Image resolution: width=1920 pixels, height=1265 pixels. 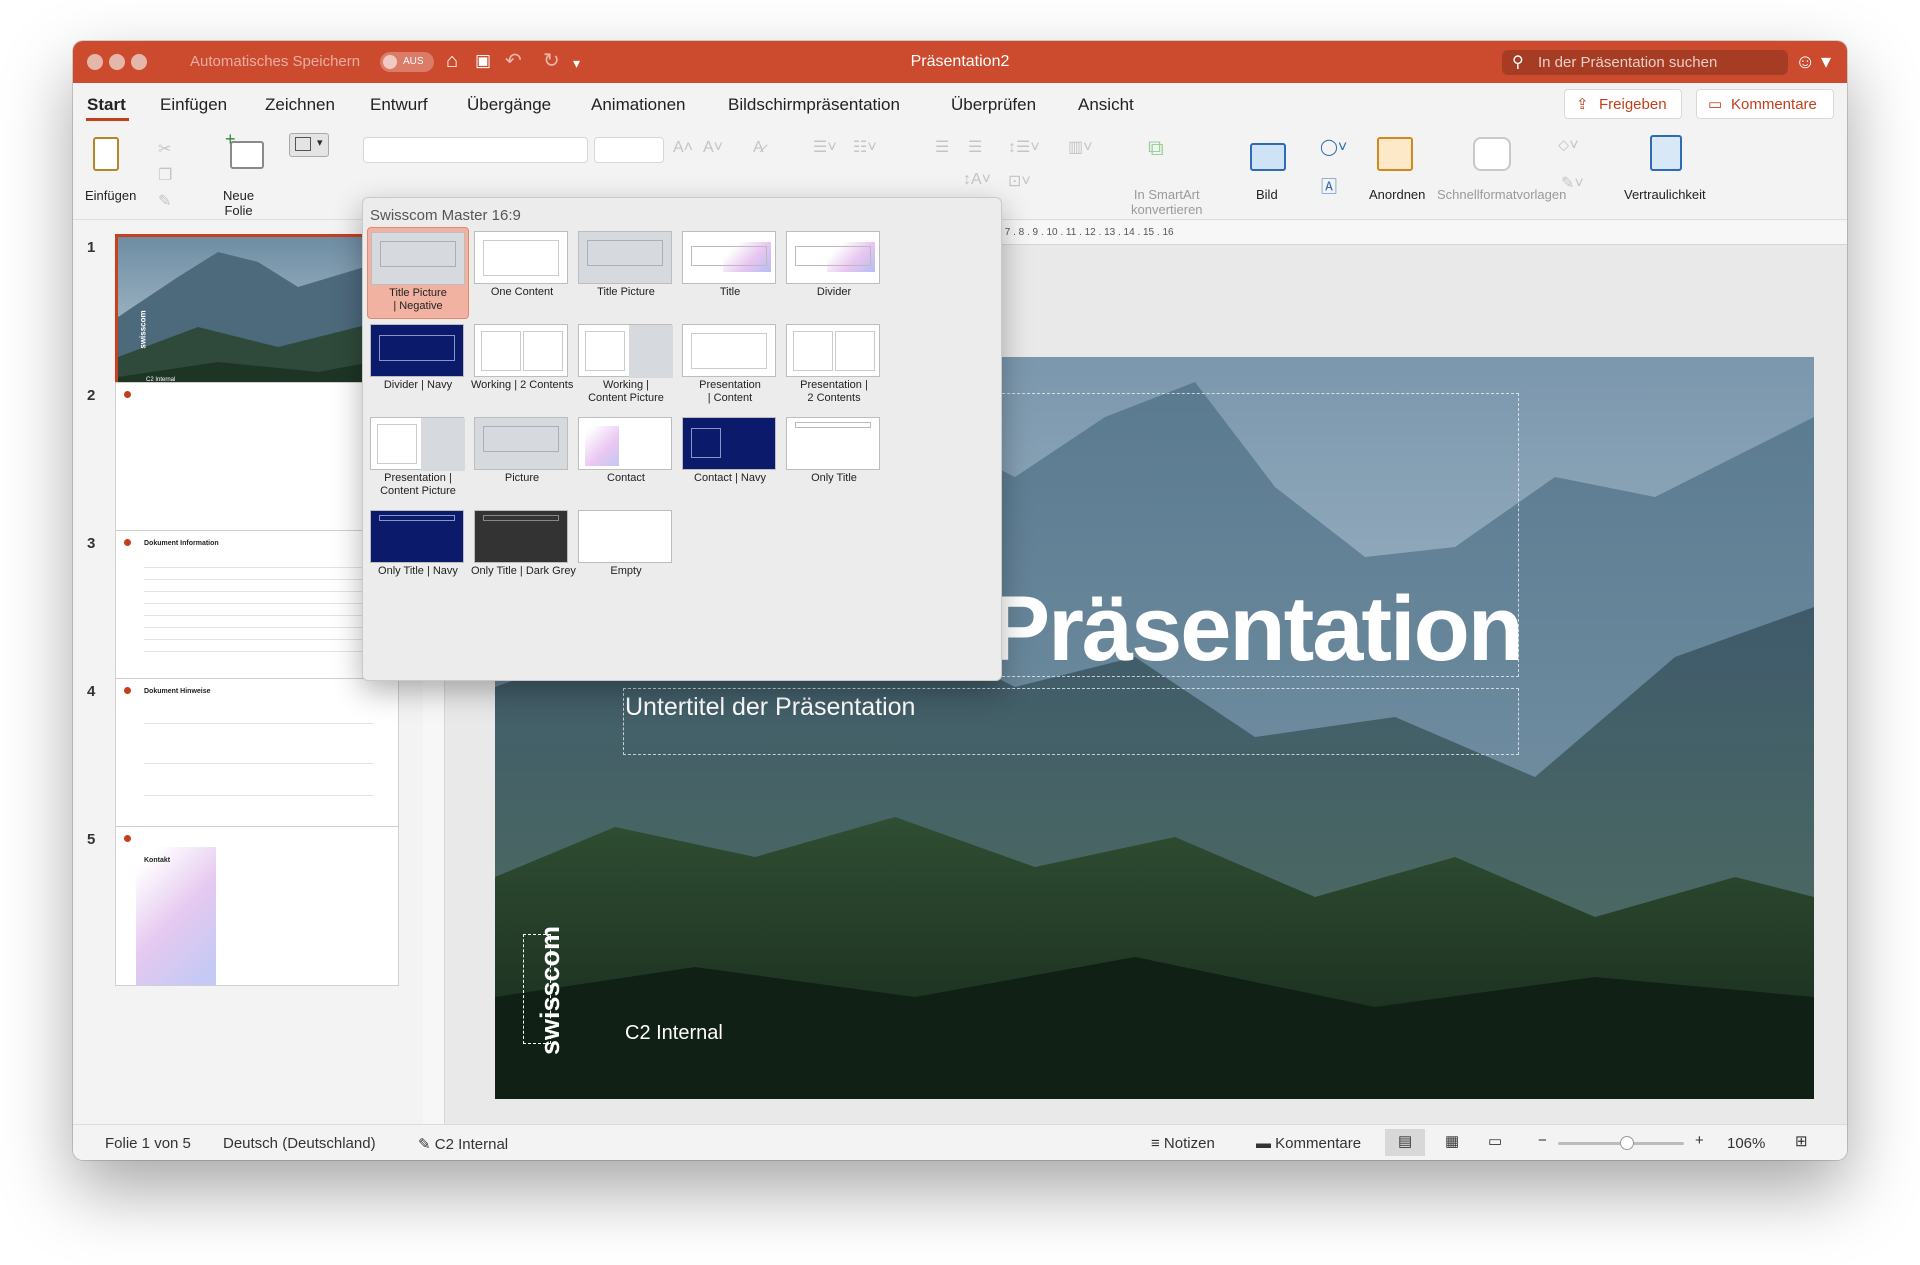 I want to click on slide-thumbnail-3: Dokument Information, so click(x=257, y=610).